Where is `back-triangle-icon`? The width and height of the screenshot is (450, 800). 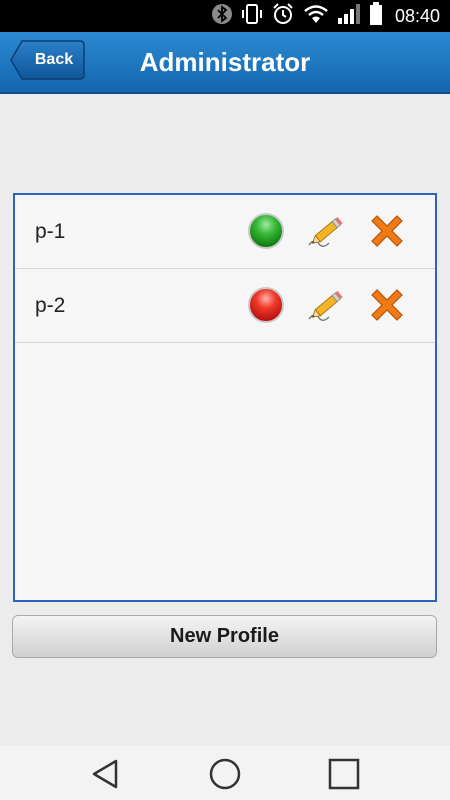
back-triangle-icon is located at coordinates (106, 774).